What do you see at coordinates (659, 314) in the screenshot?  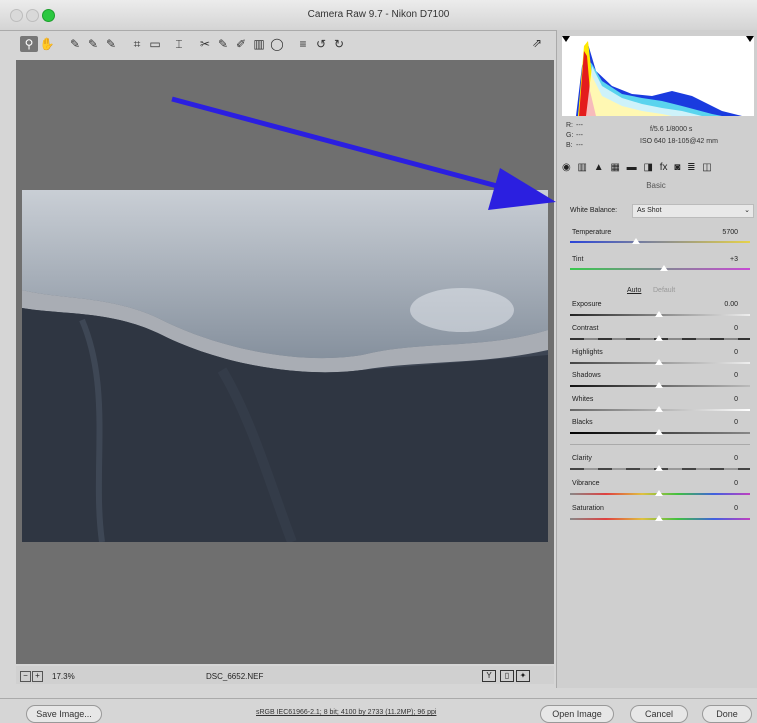 I see `exposure-thumb` at bounding box center [659, 314].